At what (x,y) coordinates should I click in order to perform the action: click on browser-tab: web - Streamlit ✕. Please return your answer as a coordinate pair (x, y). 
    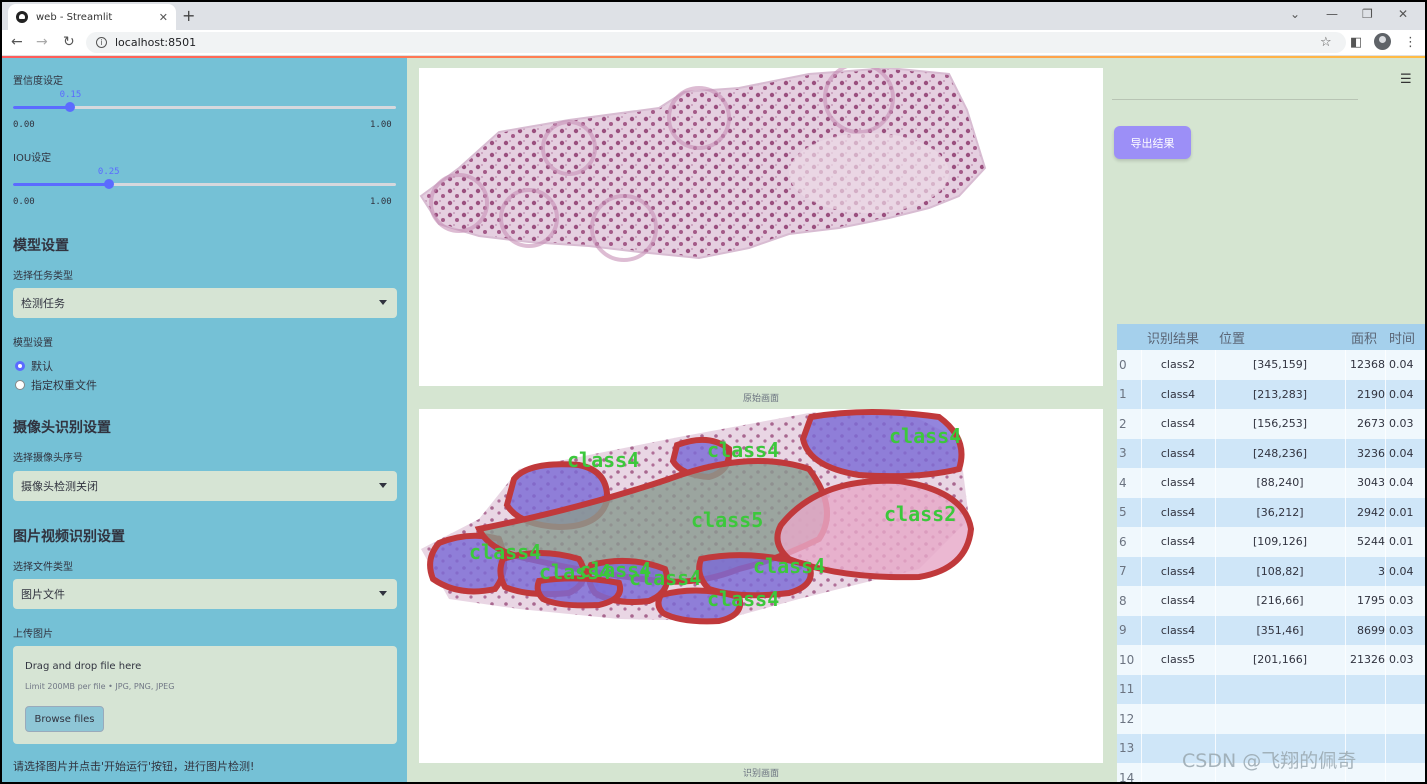
    Looking at the image, I should click on (92, 17).